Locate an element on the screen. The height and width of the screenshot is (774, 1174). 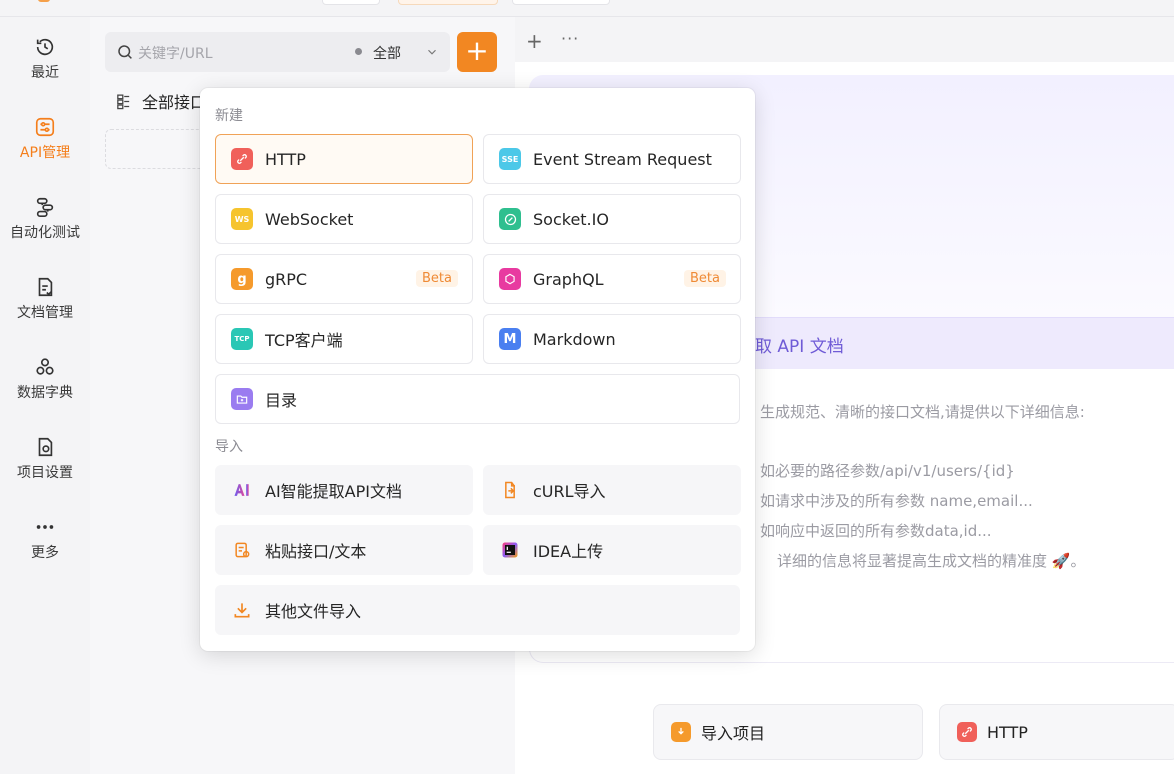
import-other-files-option: 其他文件导入 is located at coordinates (477, 610).